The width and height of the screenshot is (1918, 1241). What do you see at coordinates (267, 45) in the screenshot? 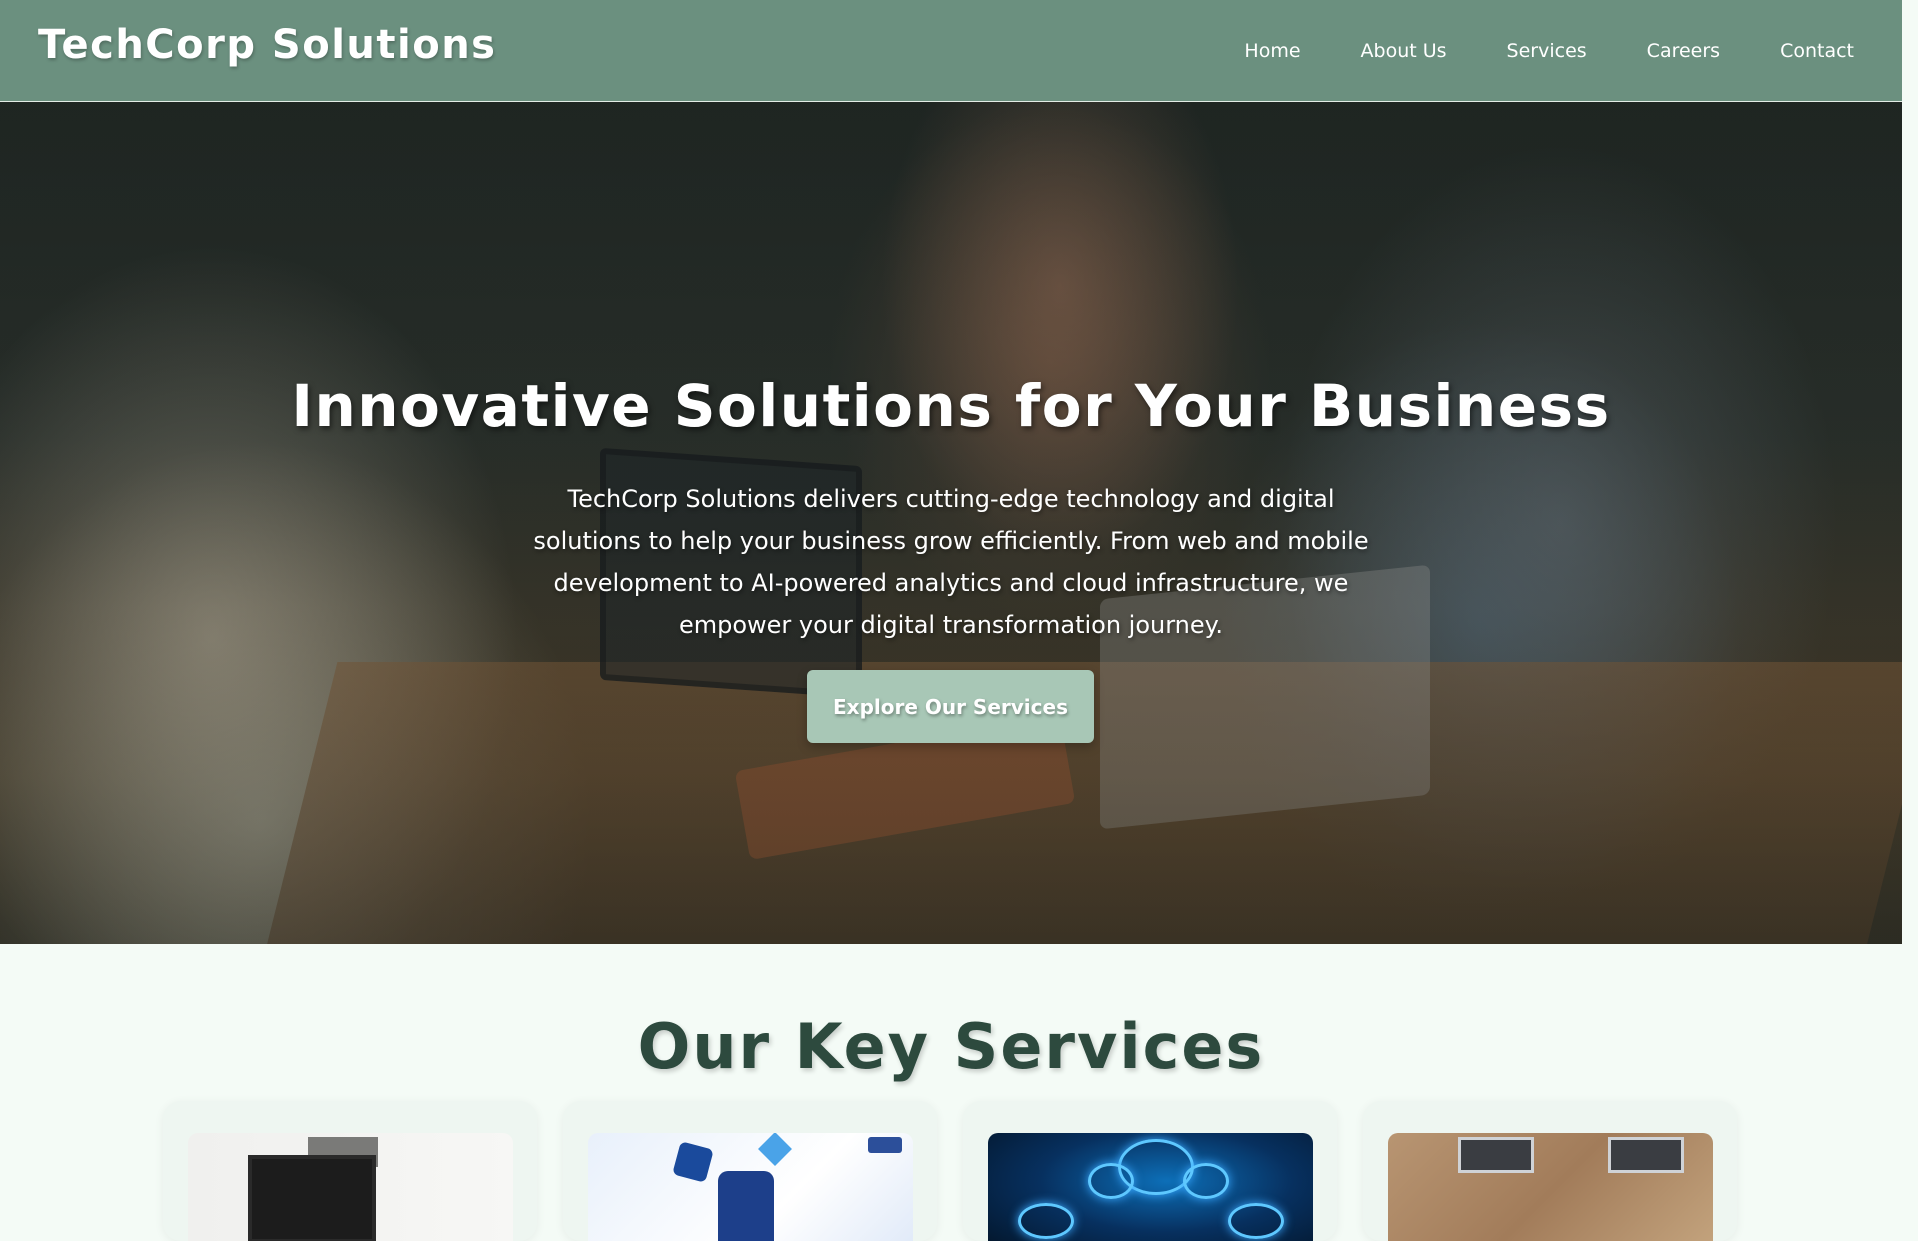
I see `brand-logo: TechCorp Solutions` at bounding box center [267, 45].